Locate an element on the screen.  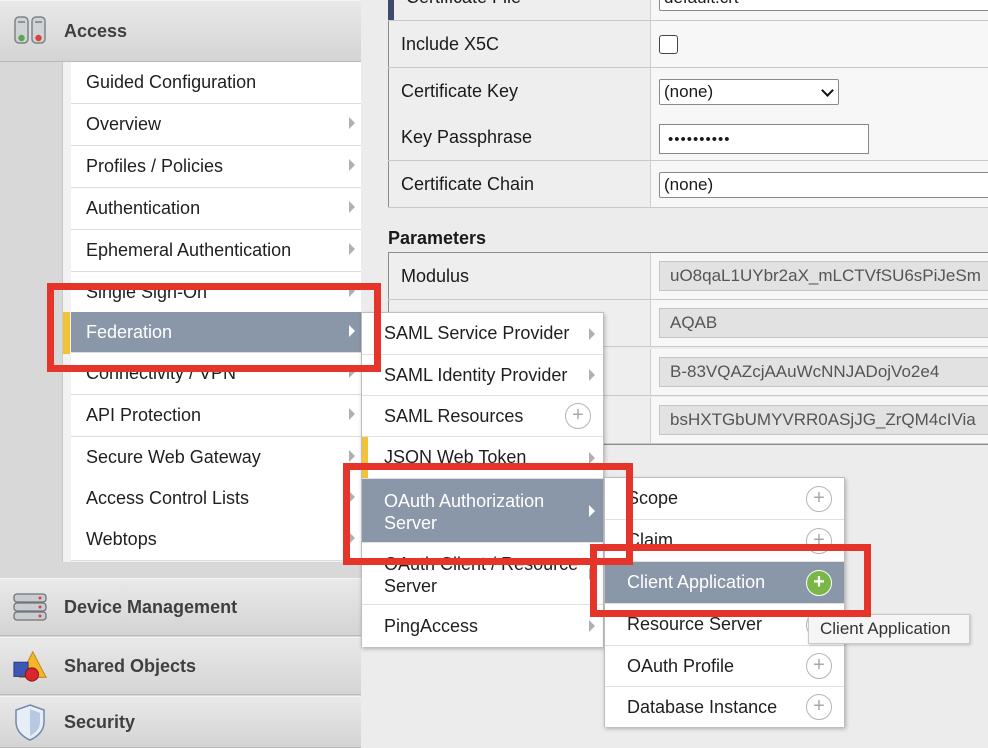
menu-item-label: SAML Service Provider is located at coordinates (477, 333).